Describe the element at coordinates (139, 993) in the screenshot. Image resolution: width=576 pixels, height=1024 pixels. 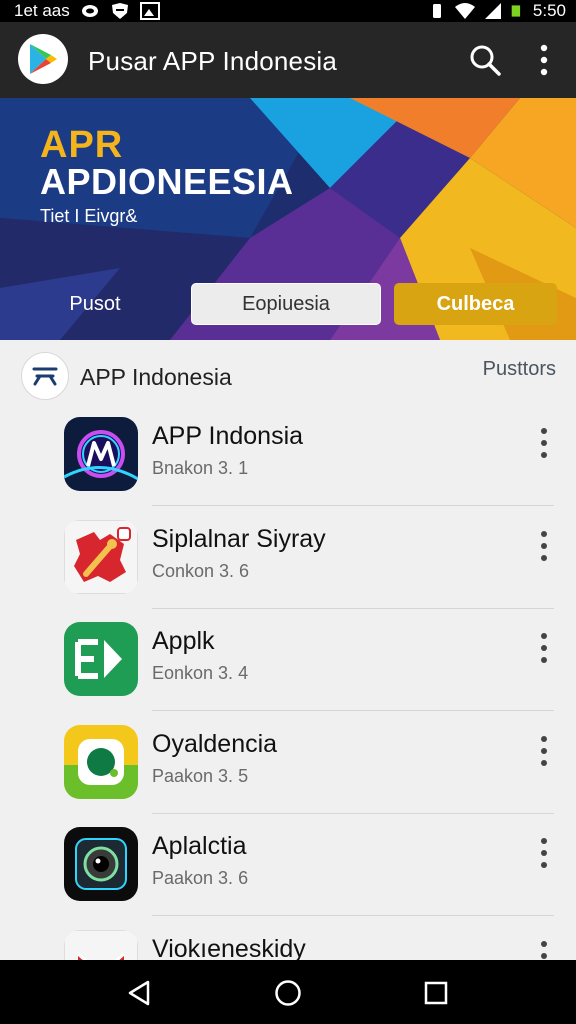
I see `back-icon` at that location.